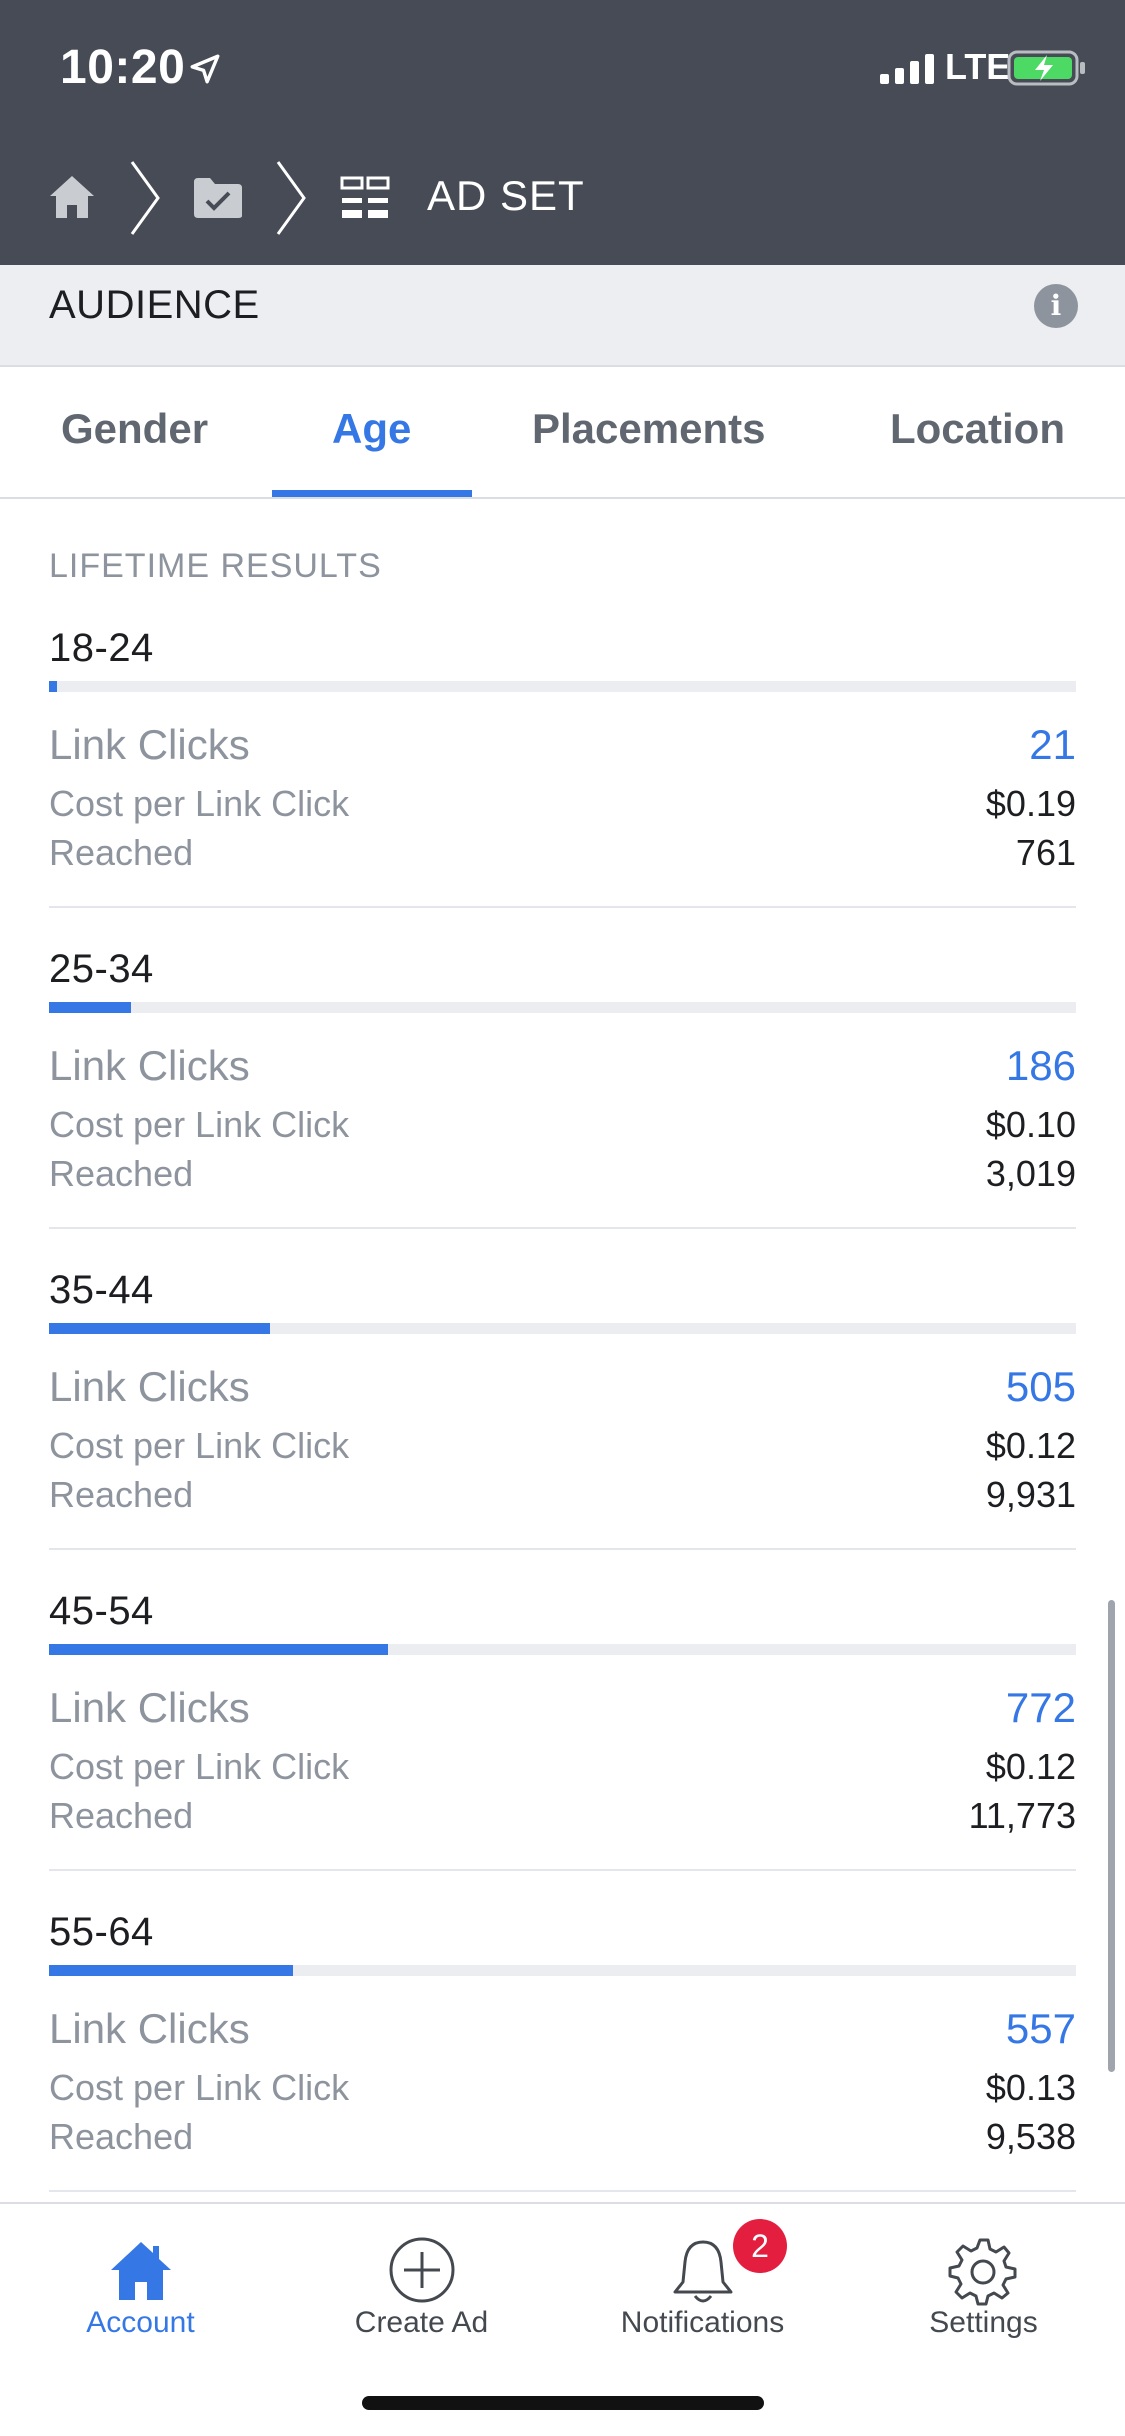 The height and width of the screenshot is (2436, 1125). What do you see at coordinates (648, 429) in the screenshot?
I see `tab-placements: Placements` at bounding box center [648, 429].